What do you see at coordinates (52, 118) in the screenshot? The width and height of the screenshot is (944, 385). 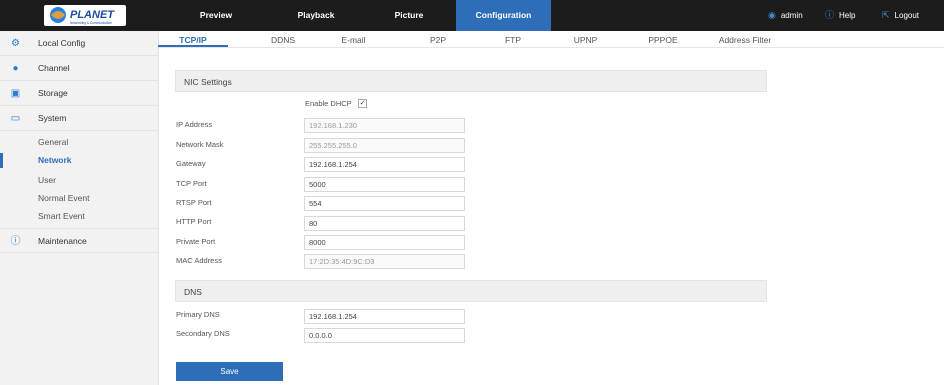 I see `sidebar-item-label: System` at bounding box center [52, 118].